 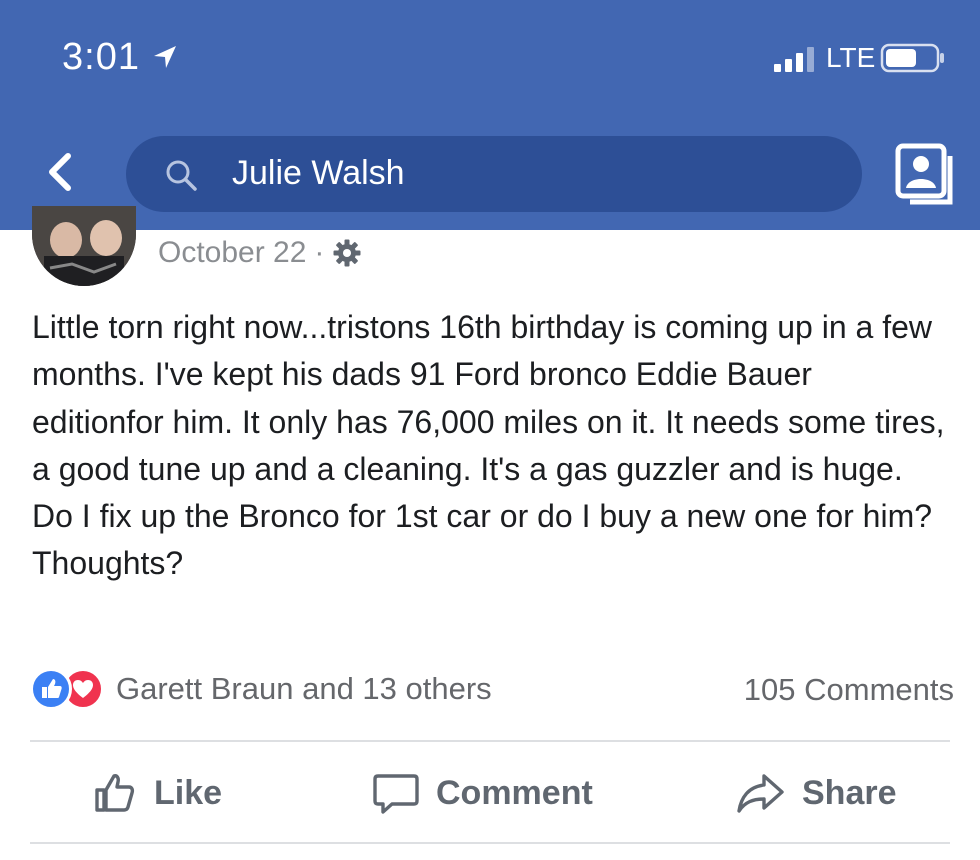 I want to click on author-avatar, so click(x=84, y=246).